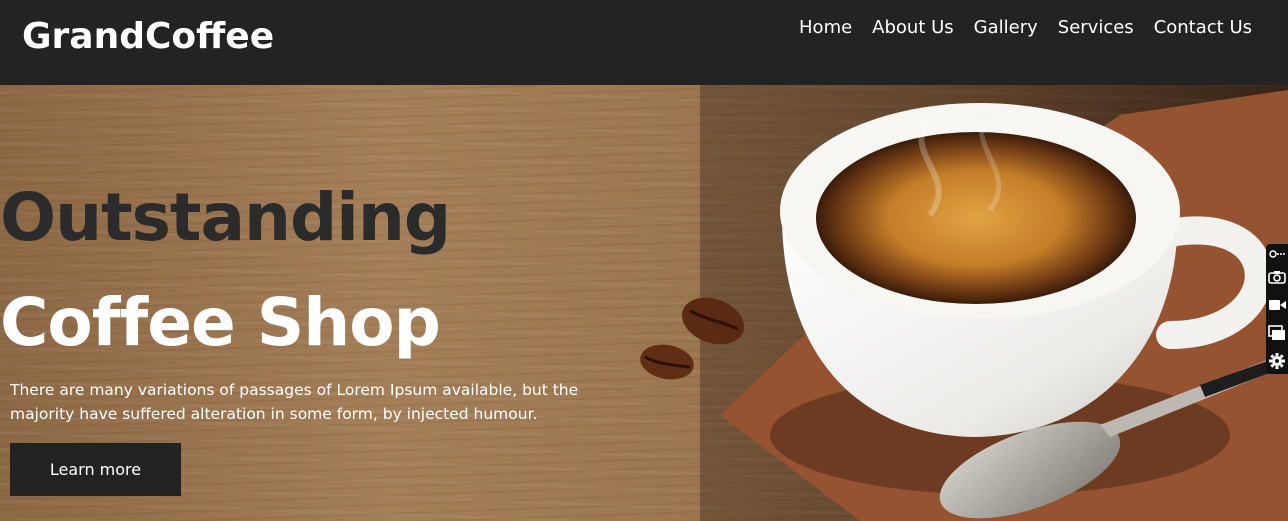  Describe the element at coordinates (1203, 28) in the screenshot. I see `nav-link-contact-us: Contact Us` at that location.